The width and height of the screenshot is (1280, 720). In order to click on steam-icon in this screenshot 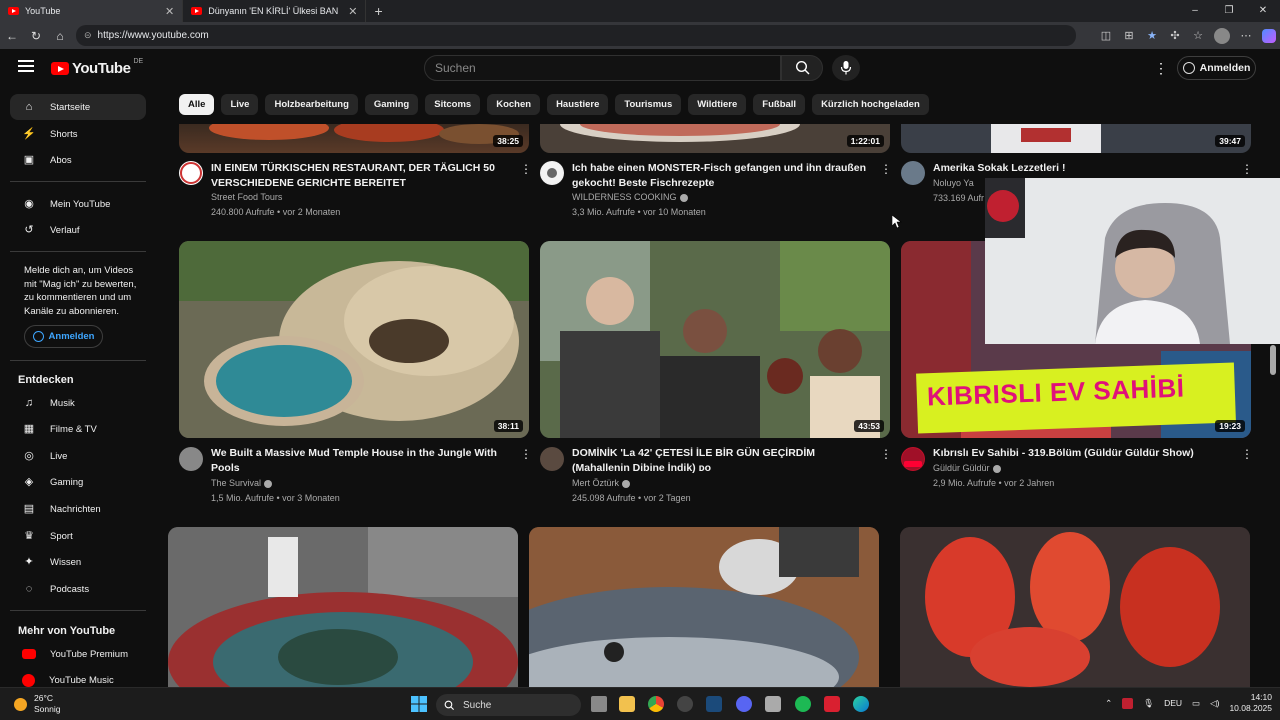, I will do `click(714, 704)`.